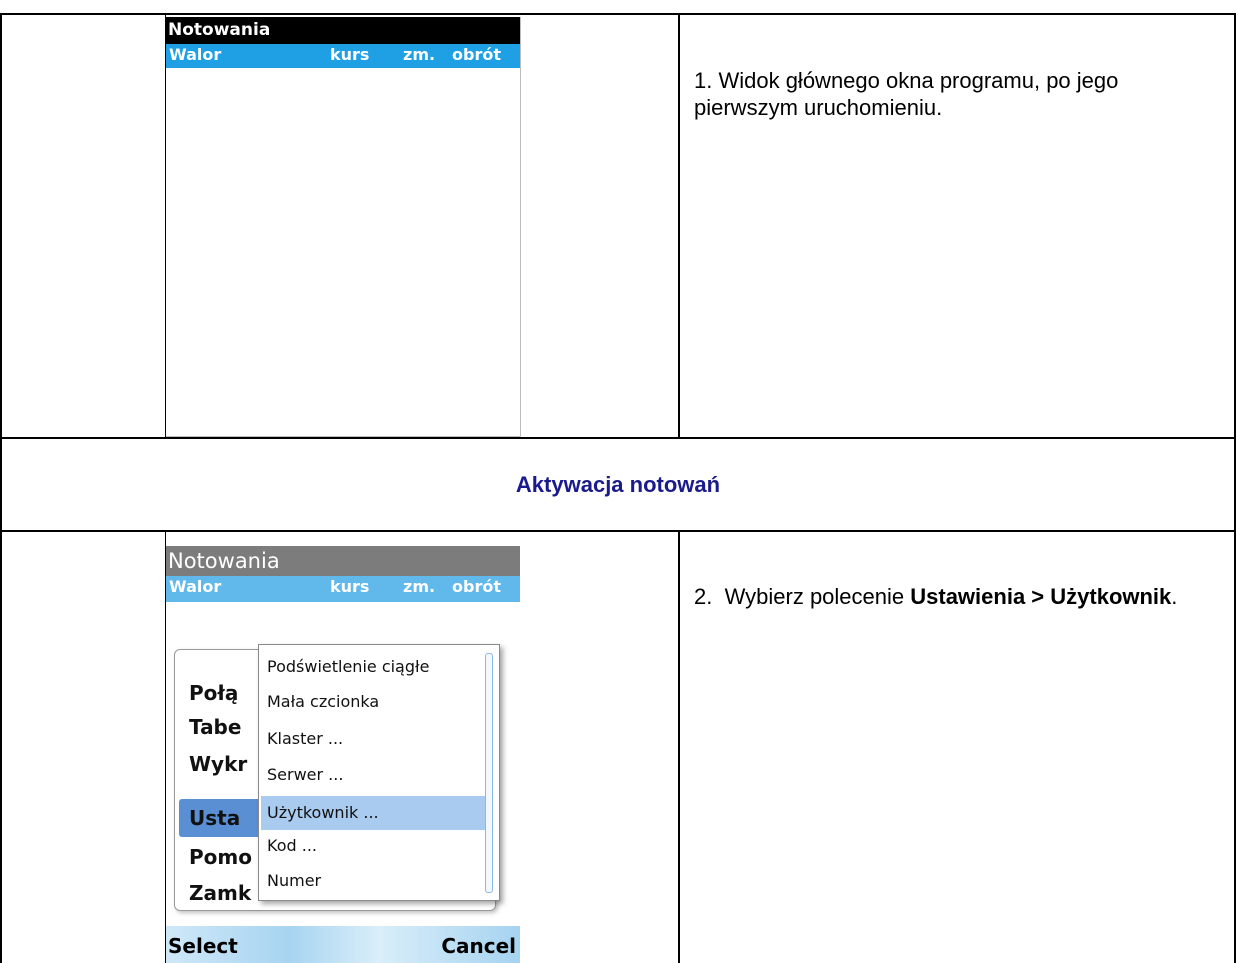 This screenshot has height=963, width=1236. Describe the element at coordinates (343, 944) in the screenshot. I see `softkey-bar: Select Cancel` at that location.